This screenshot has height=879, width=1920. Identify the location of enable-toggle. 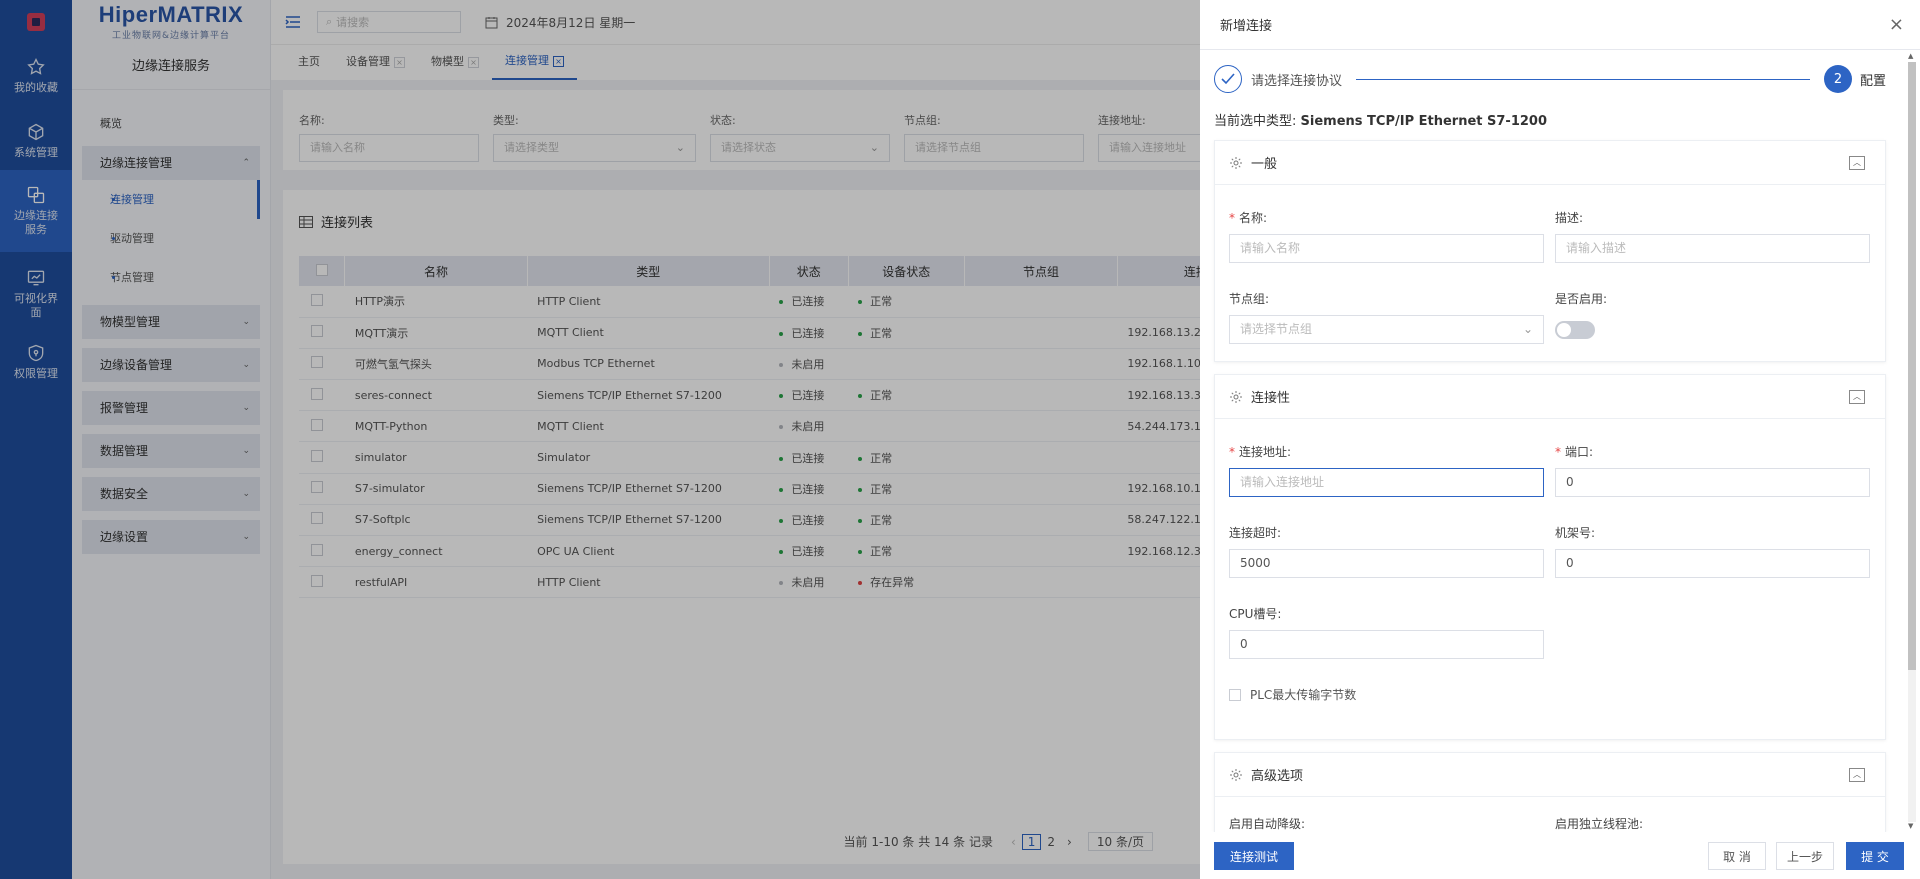
(1575, 330).